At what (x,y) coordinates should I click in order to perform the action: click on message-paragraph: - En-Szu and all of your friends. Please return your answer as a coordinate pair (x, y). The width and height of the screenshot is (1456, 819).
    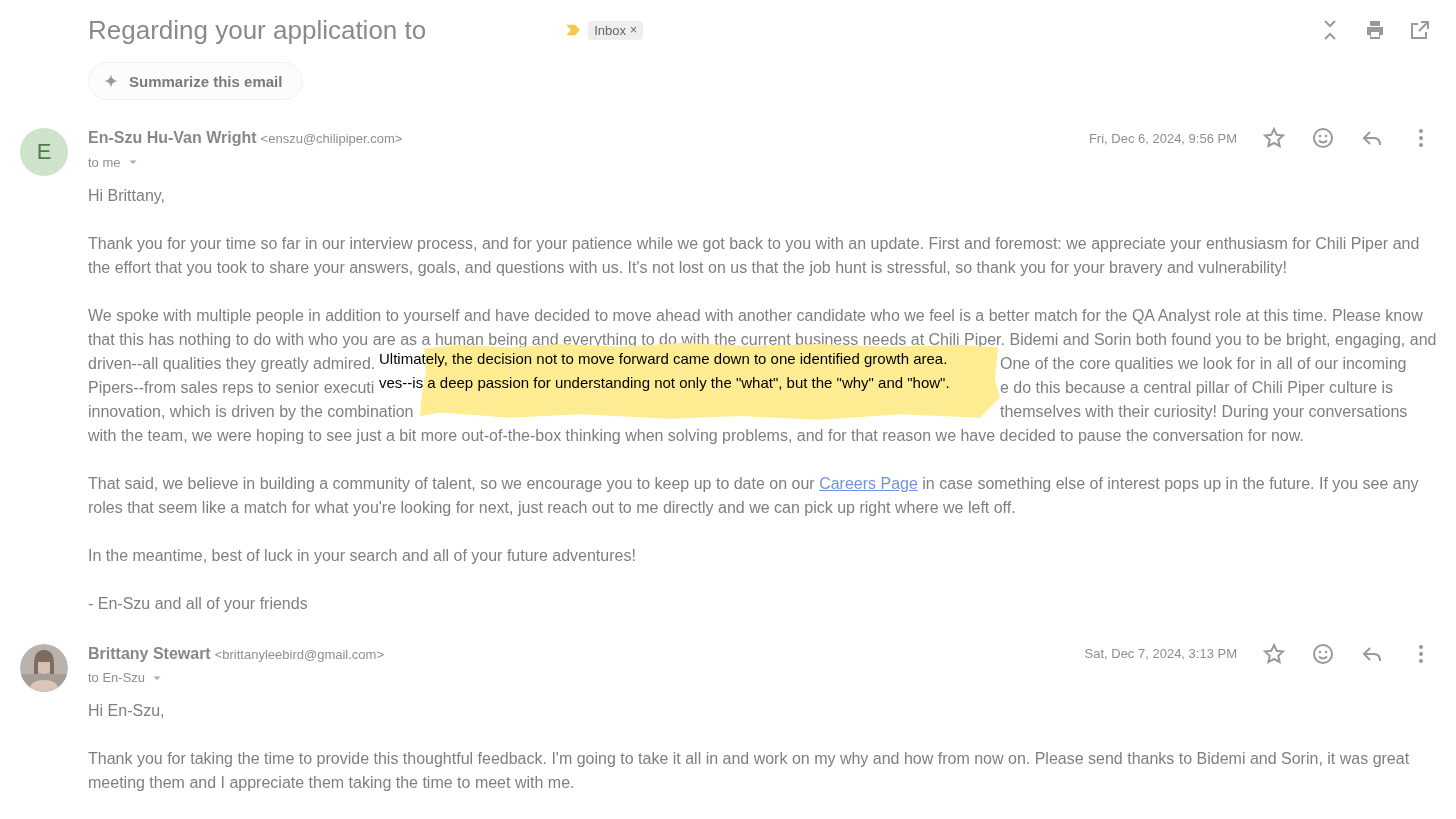
    Looking at the image, I should click on (198, 603).